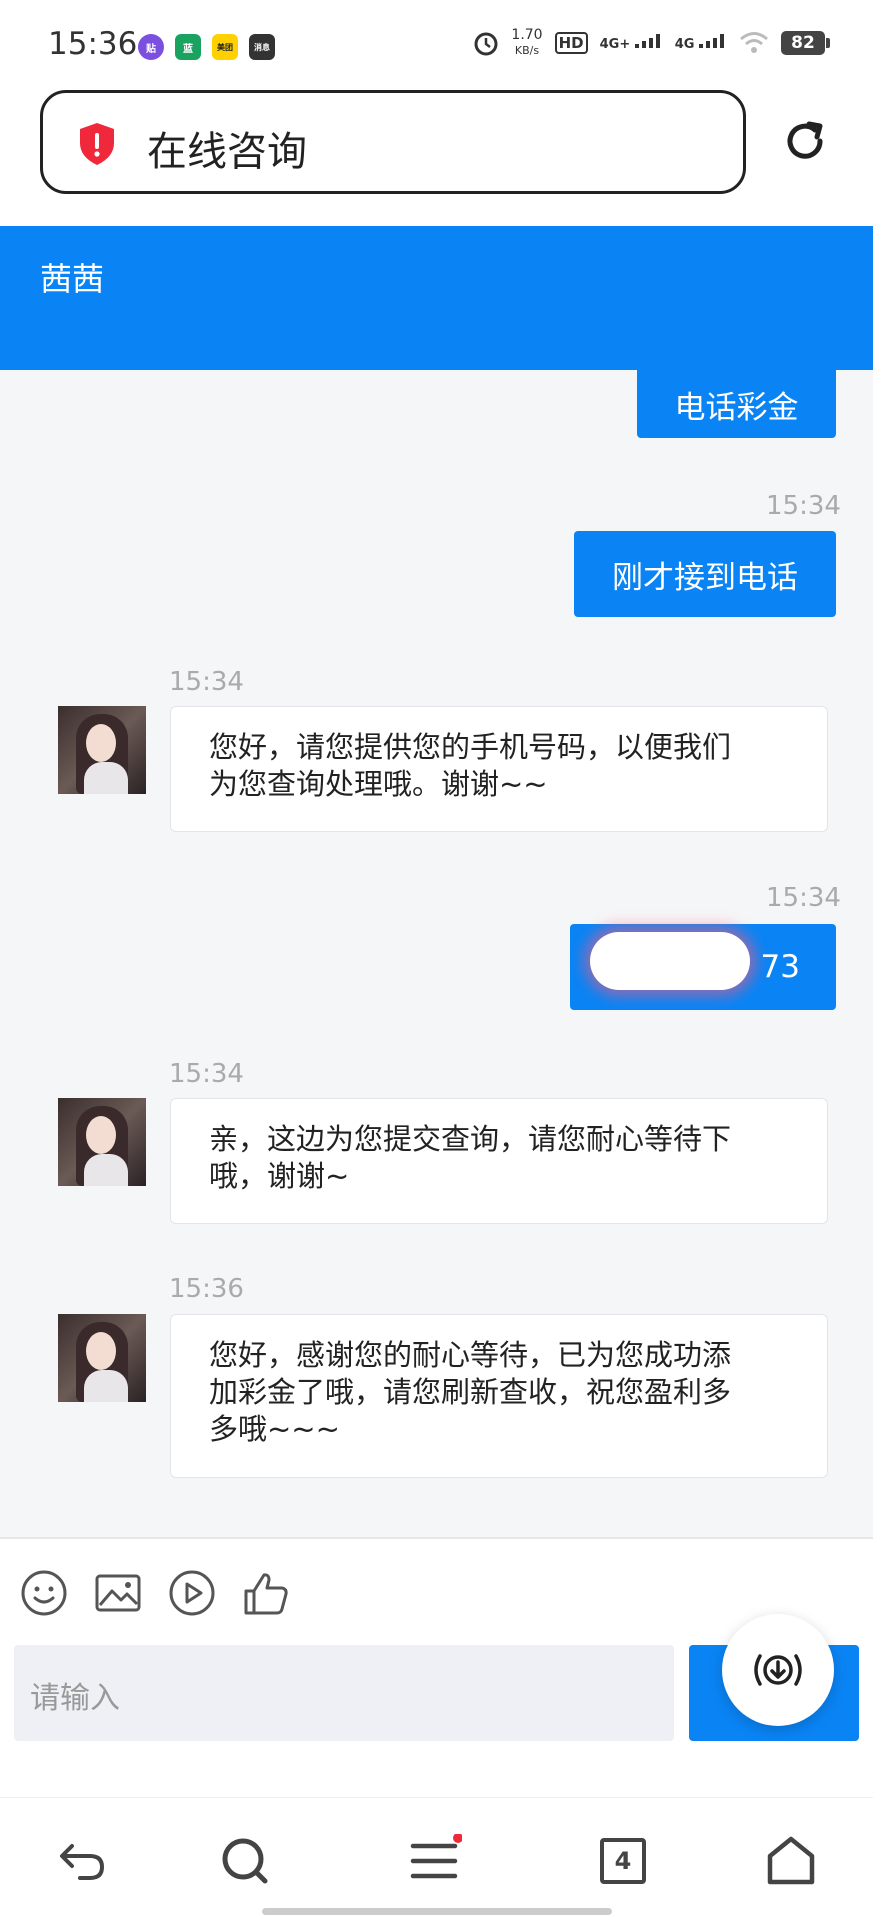 The image size is (873, 1920). Describe the element at coordinates (97, 144) in the screenshot. I see `shield-alert-icon` at that location.